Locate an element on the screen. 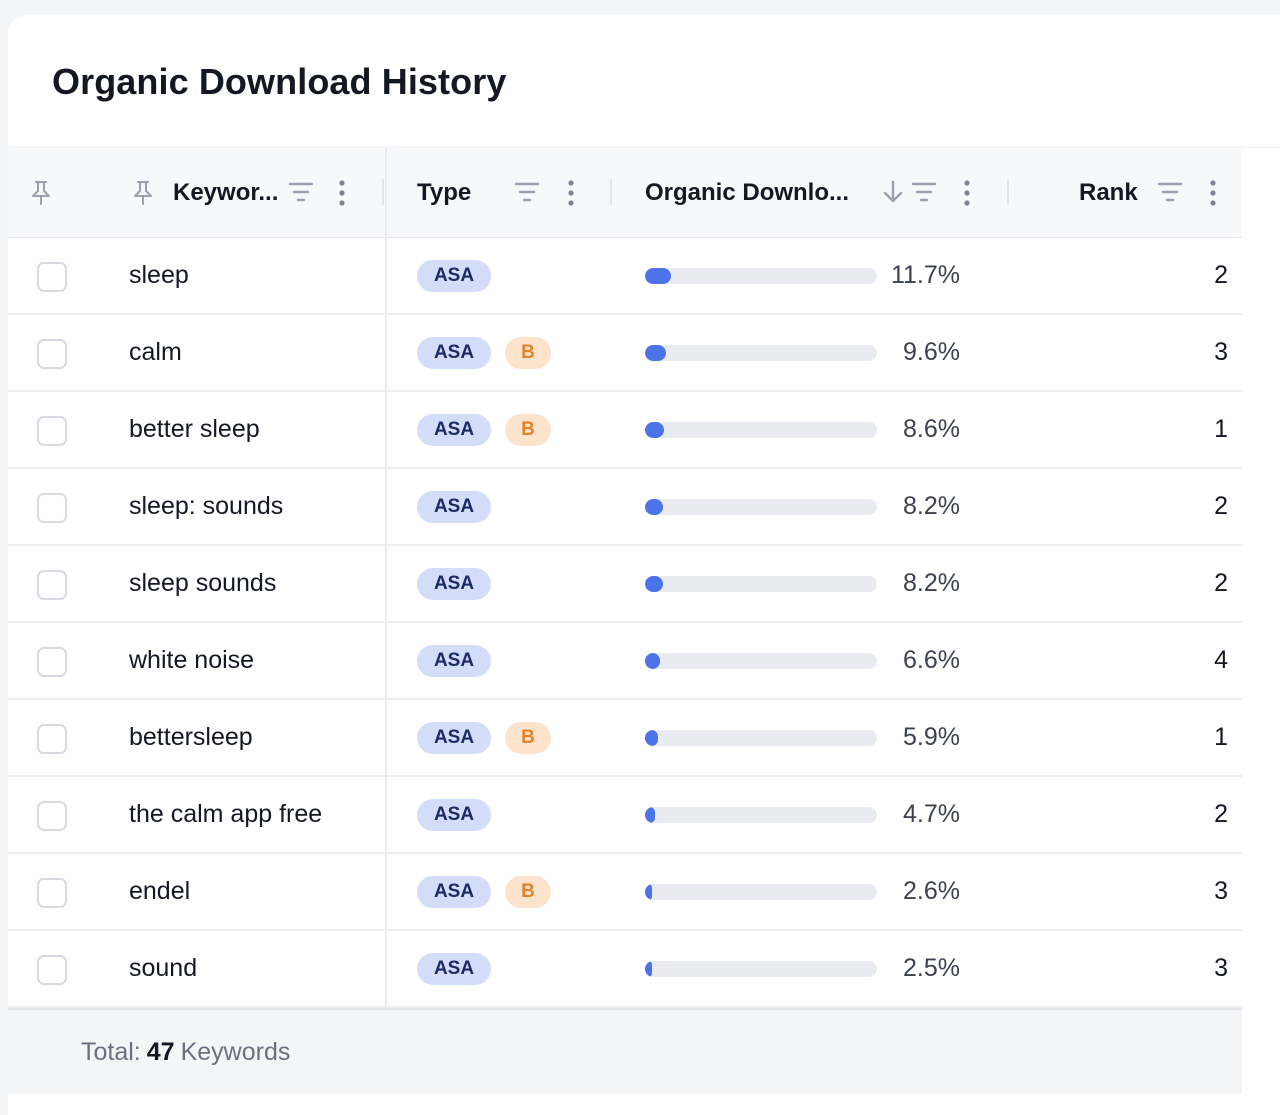  column-header-rank: Rank is located at coordinates (1108, 192).